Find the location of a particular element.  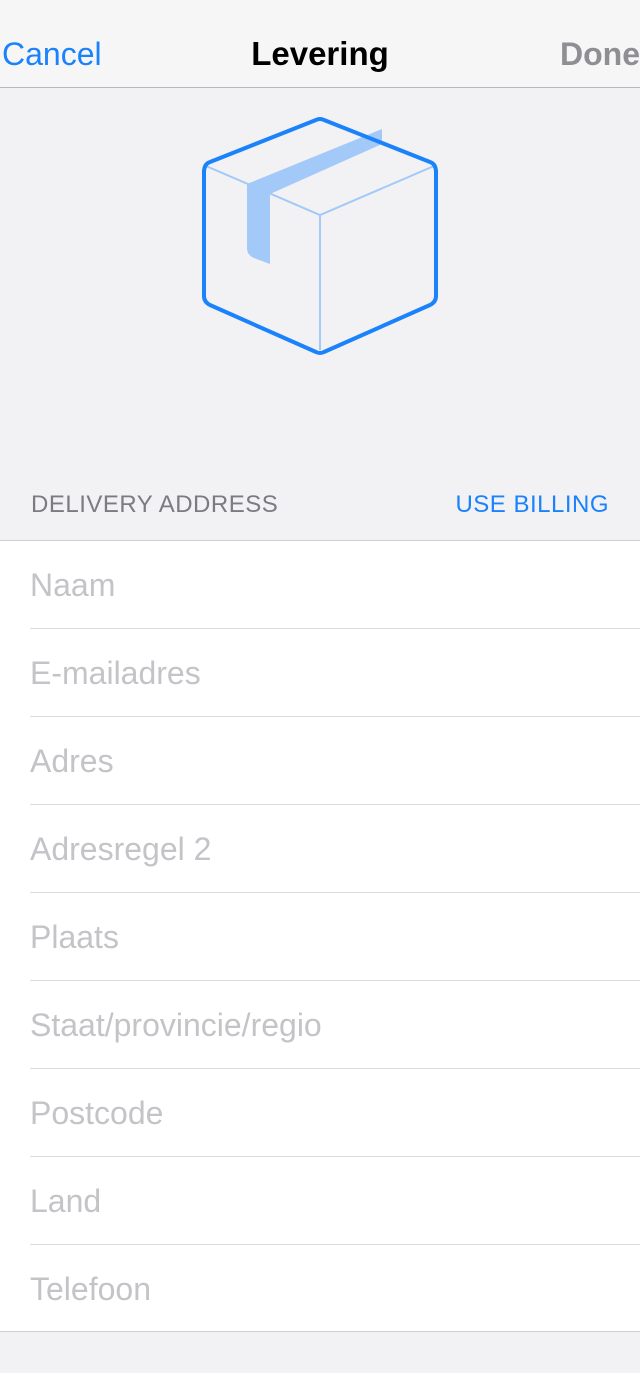

done-button: Done is located at coordinates (600, 54).